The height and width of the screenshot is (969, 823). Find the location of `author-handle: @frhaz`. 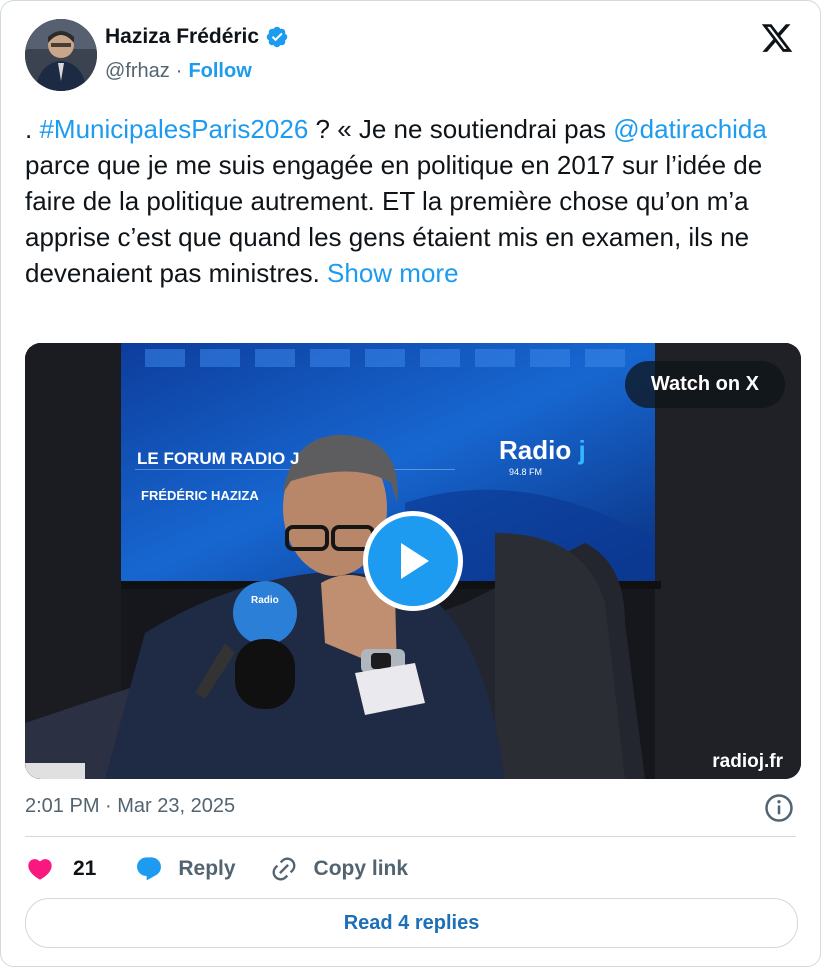

author-handle: @frhaz is located at coordinates (137, 71).